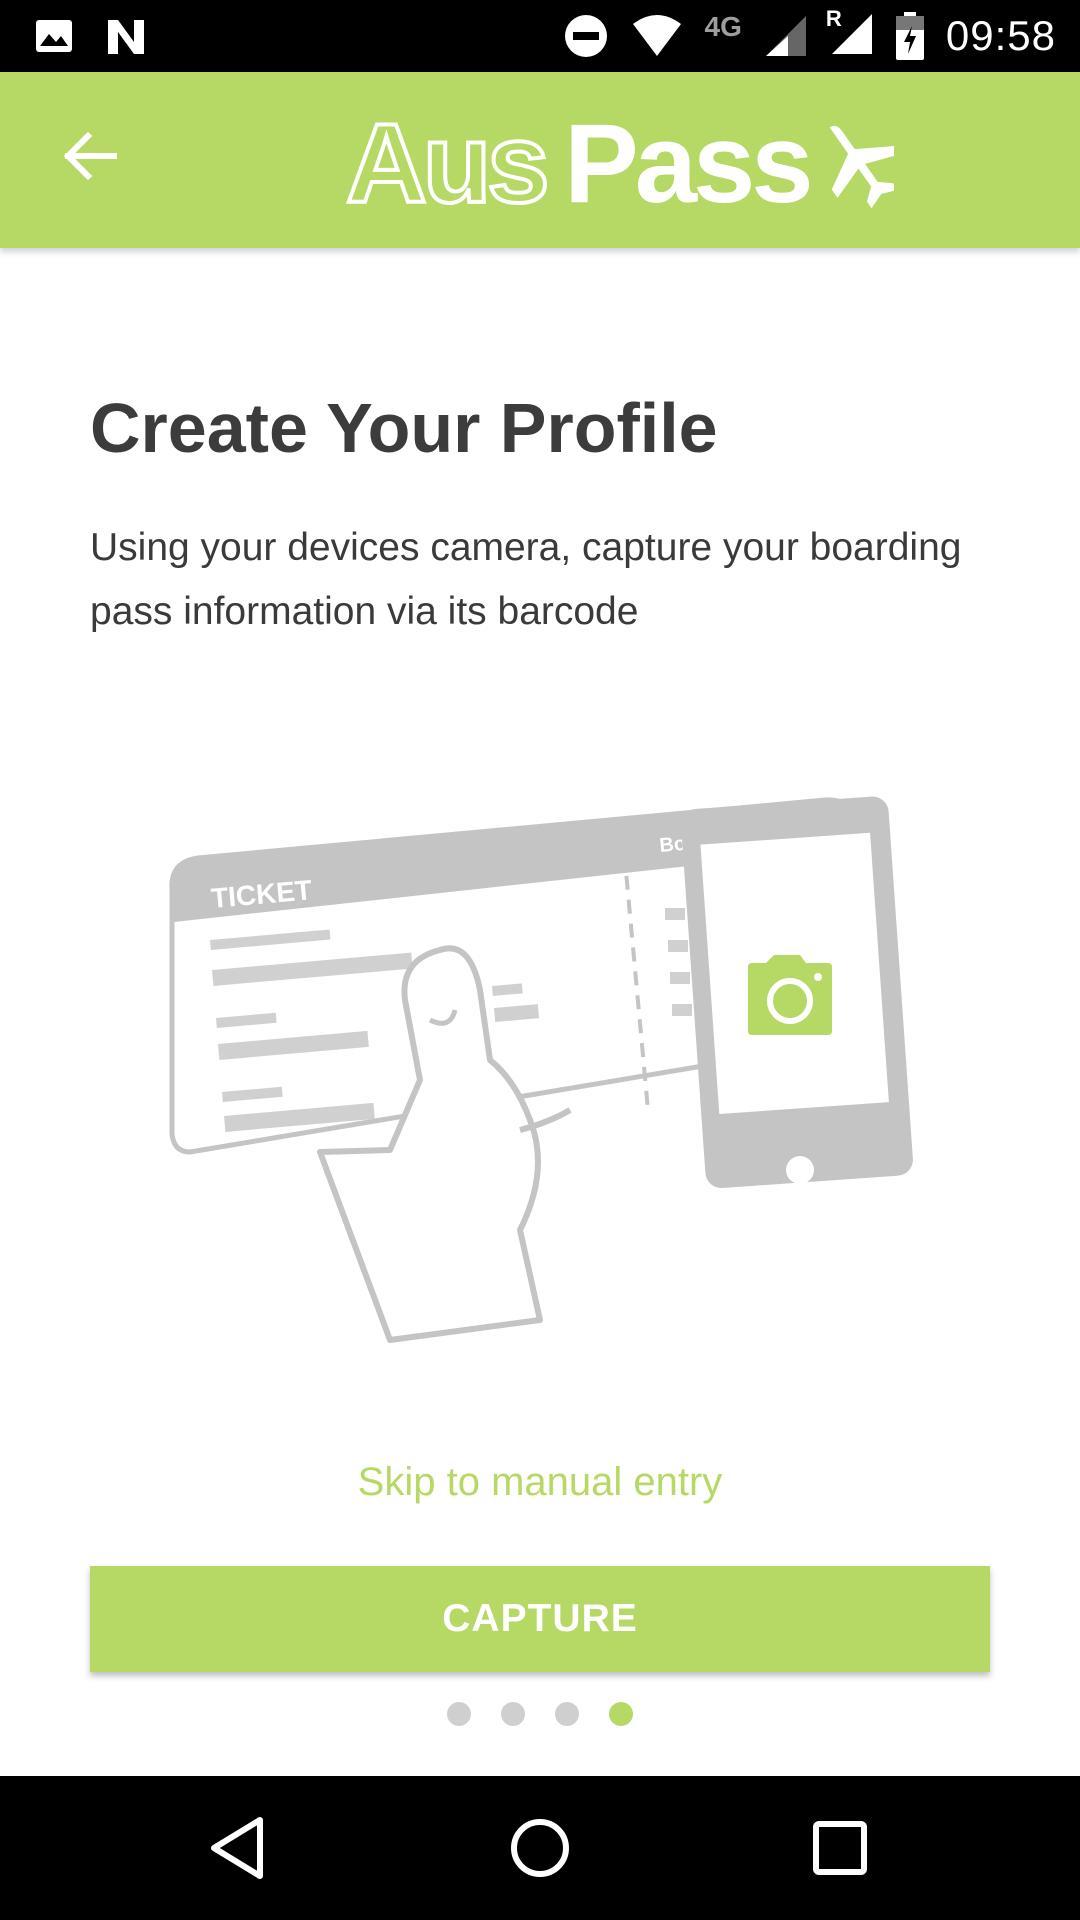 Image resolution: width=1080 pixels, height=1920 pixels. Describe the element at coordinates (840, 1848) in the screenshot. I see `recents-square-icon` at that location.